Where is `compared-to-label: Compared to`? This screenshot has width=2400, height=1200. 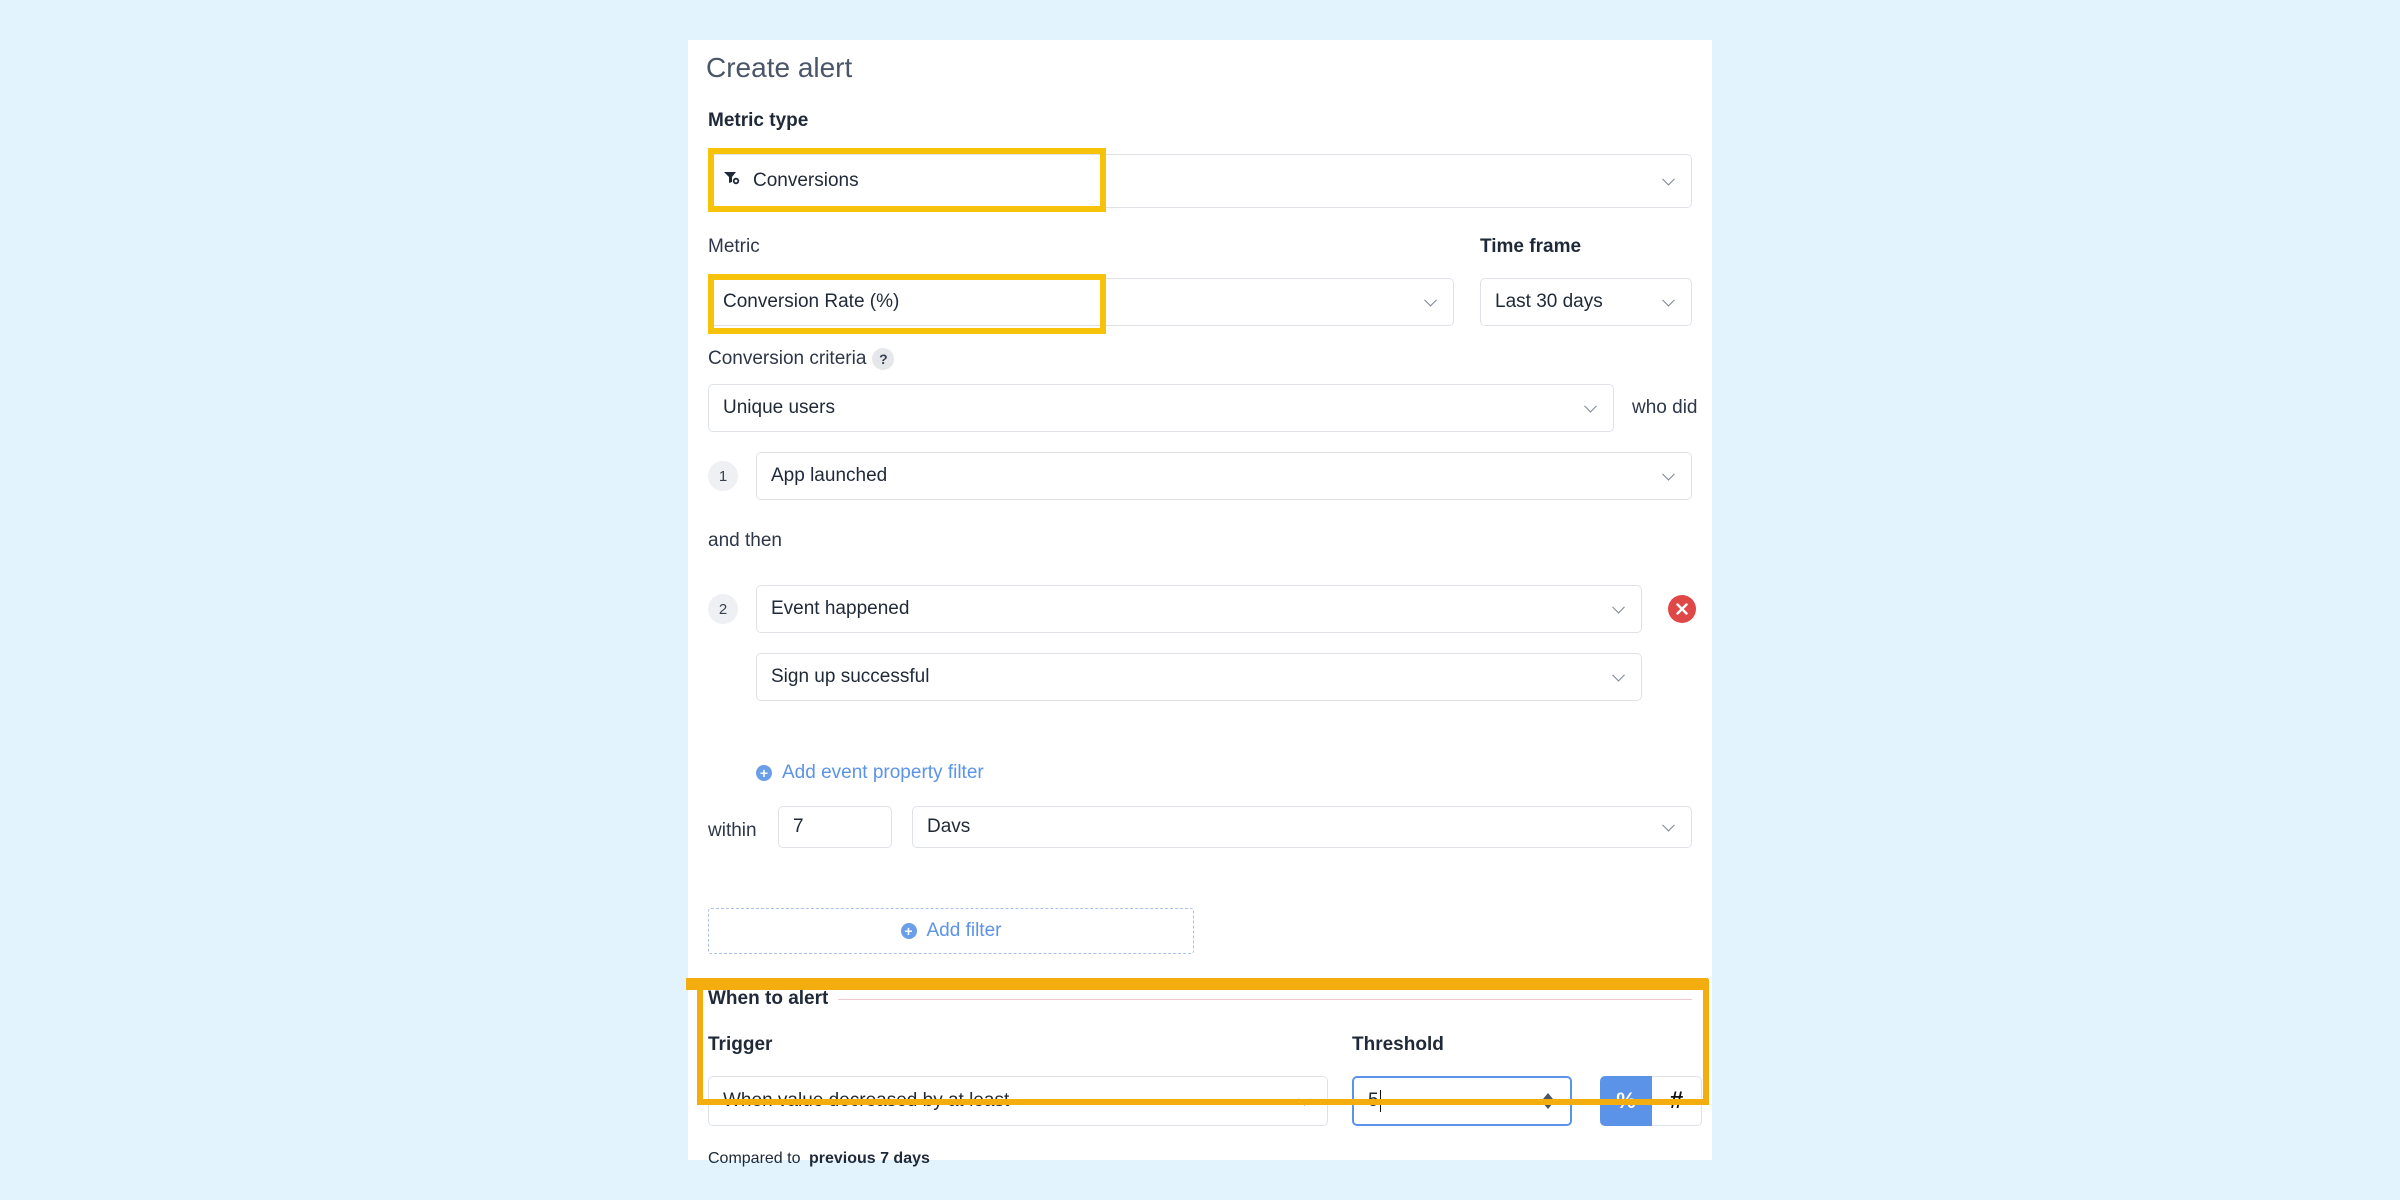
compared-to-label: Compared to is located at coordinates (754, 1158).